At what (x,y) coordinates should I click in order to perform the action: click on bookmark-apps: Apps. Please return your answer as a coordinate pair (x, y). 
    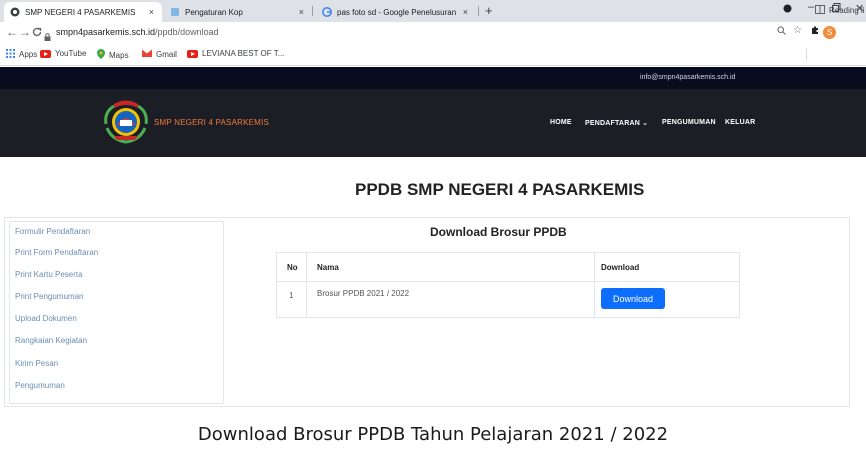
    Looking at the image, I should click on (21, 54).